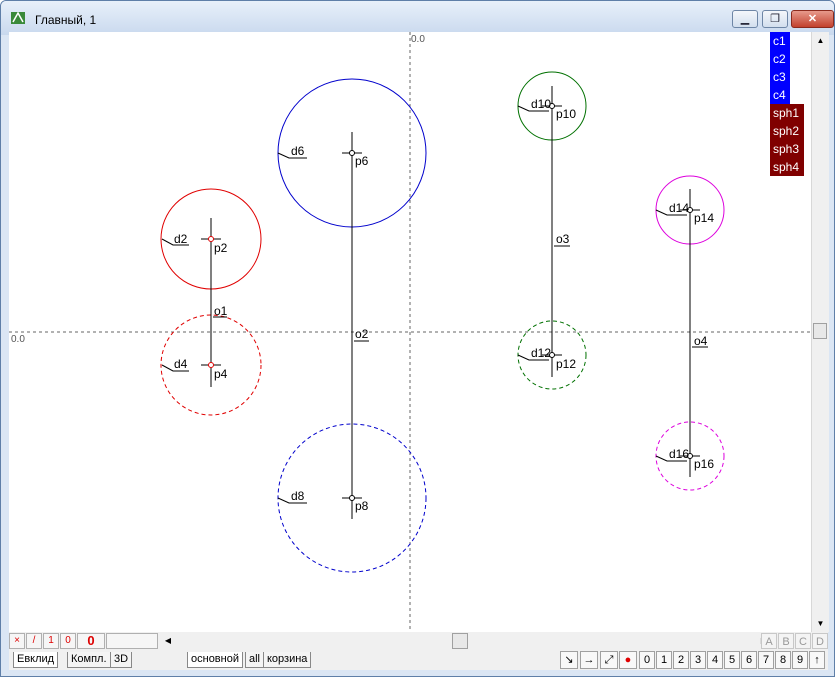 This screenshot has width=835, height=677. Describe the element at coordinates (51, 641) in the screenshot. I see `mode-1-button: 1` at that location.